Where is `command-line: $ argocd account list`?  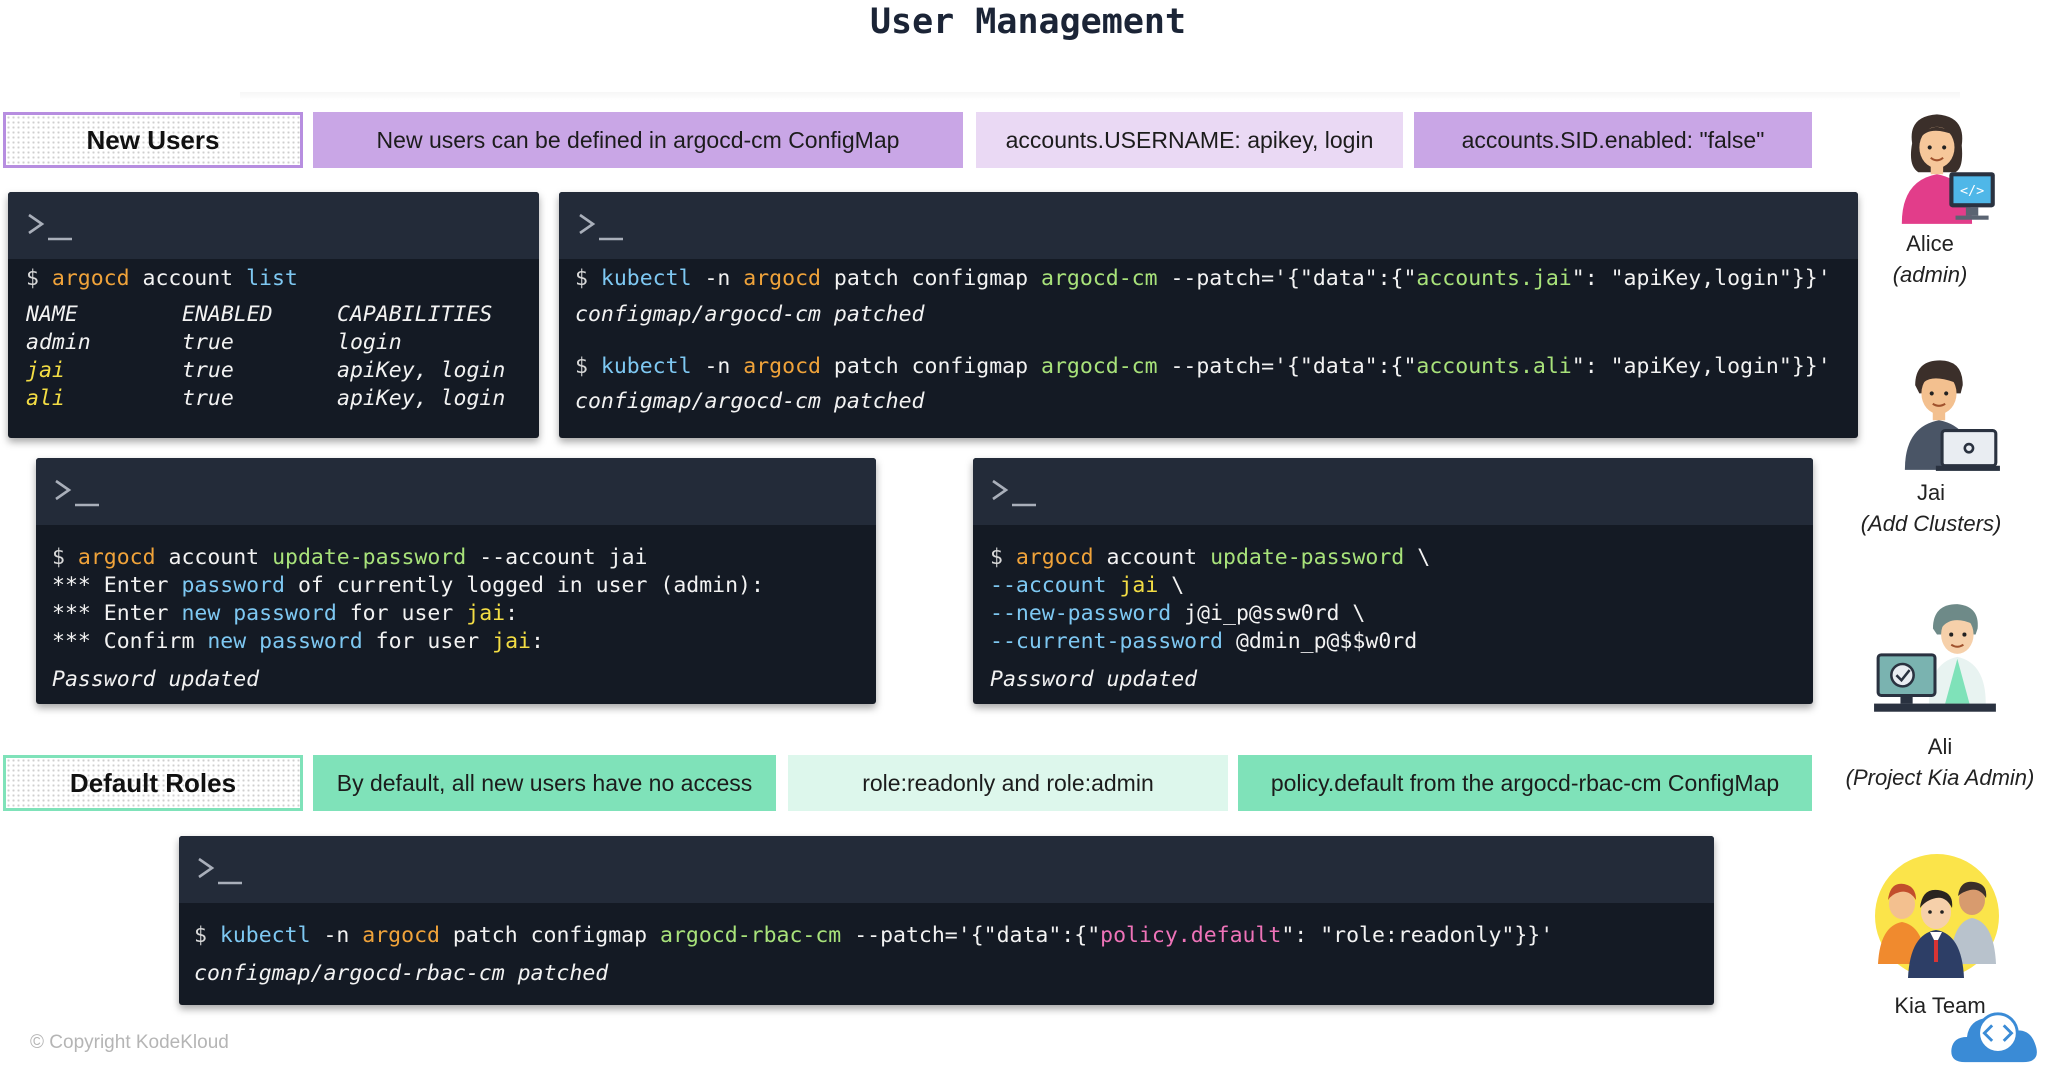 command-line: $ argocd account list is located at coordinates (162, 278).